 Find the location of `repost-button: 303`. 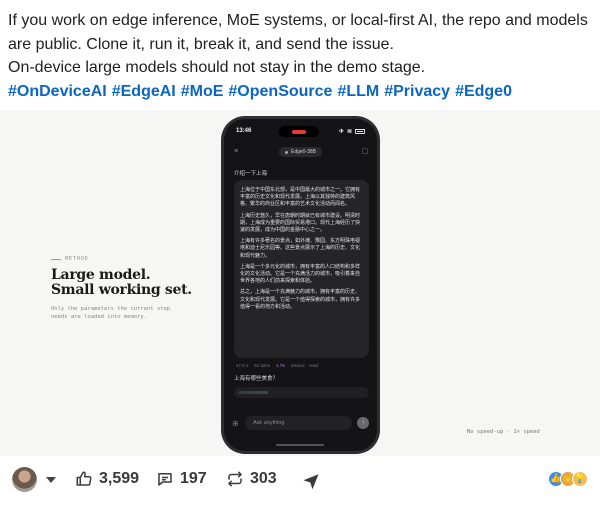

repost-button: 303 is located at coordinates (251, 479).